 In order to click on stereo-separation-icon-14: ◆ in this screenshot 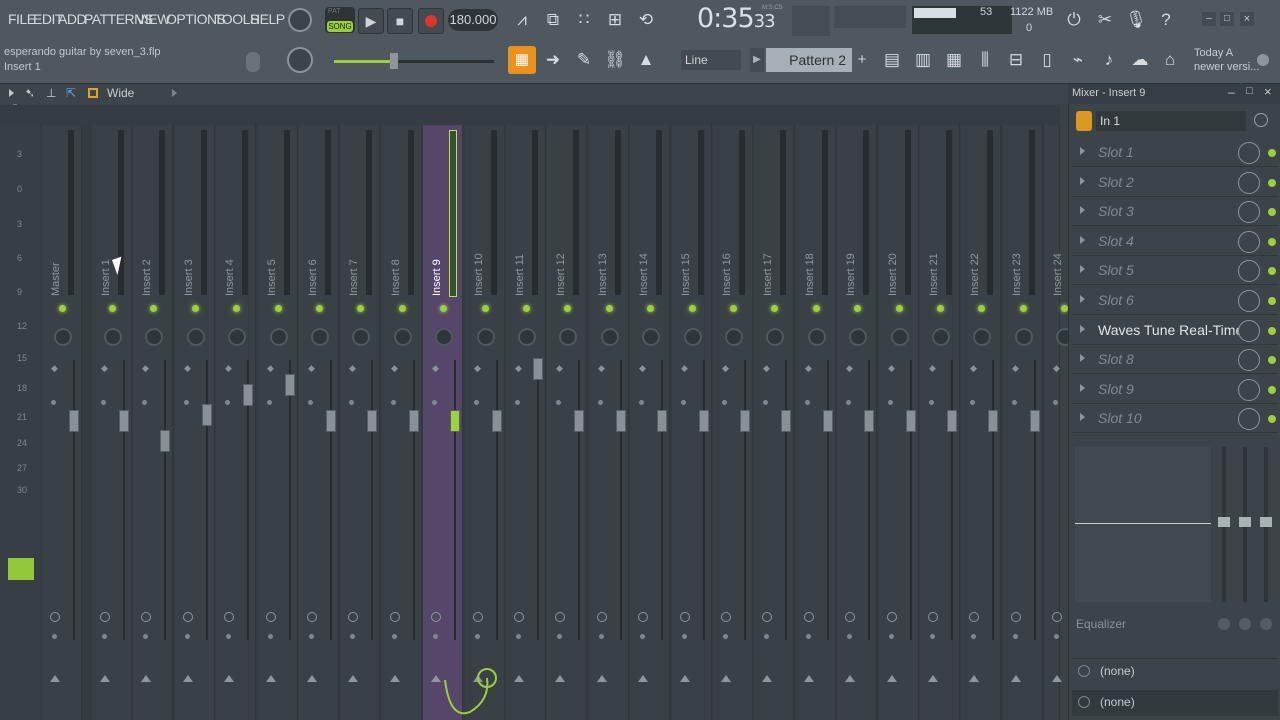, I will do `click(601, 368)`.